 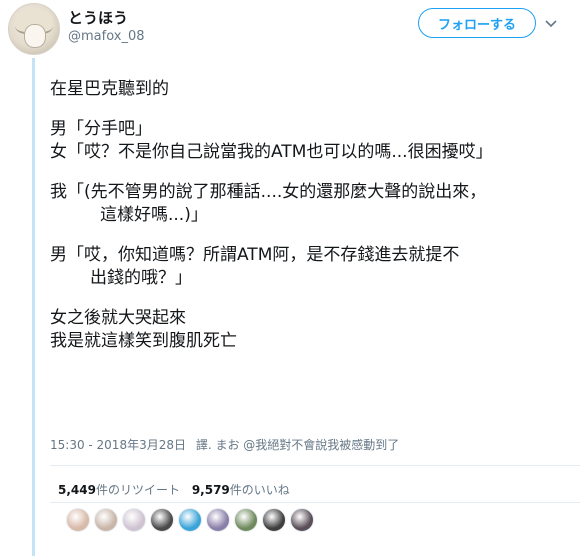 I want to click on tweet-stats: 5,449件のリツイート 9,579件のいいね, so click(x=174, y=489).